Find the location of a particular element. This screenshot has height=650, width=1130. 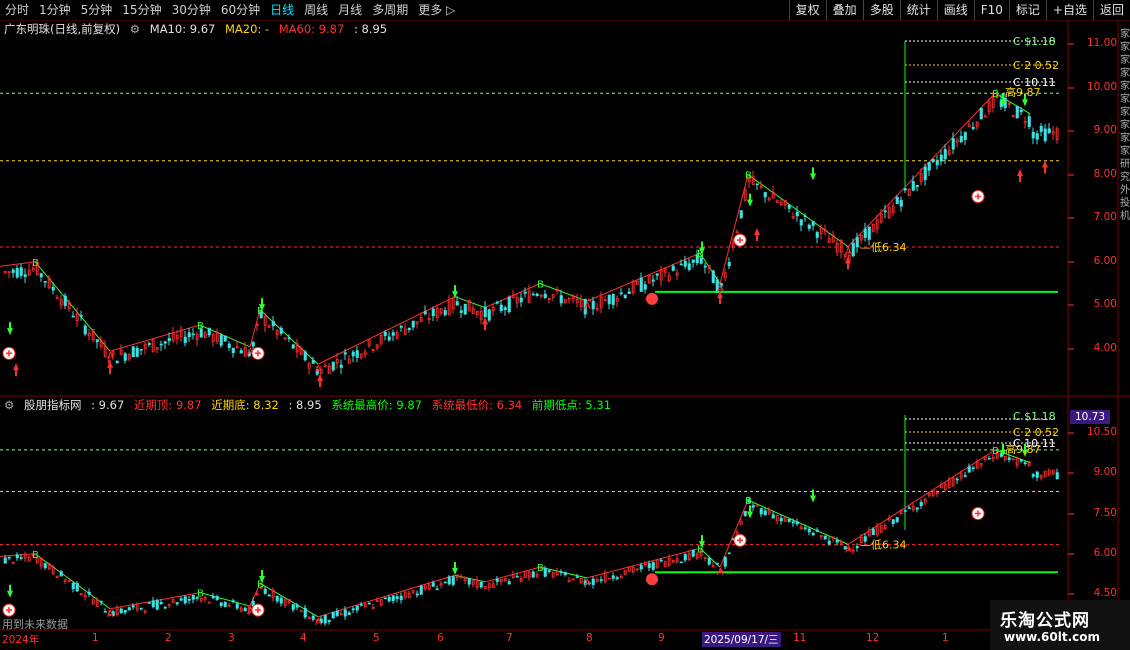

x-axis-label: 11 is located at coordinates (800, 638).